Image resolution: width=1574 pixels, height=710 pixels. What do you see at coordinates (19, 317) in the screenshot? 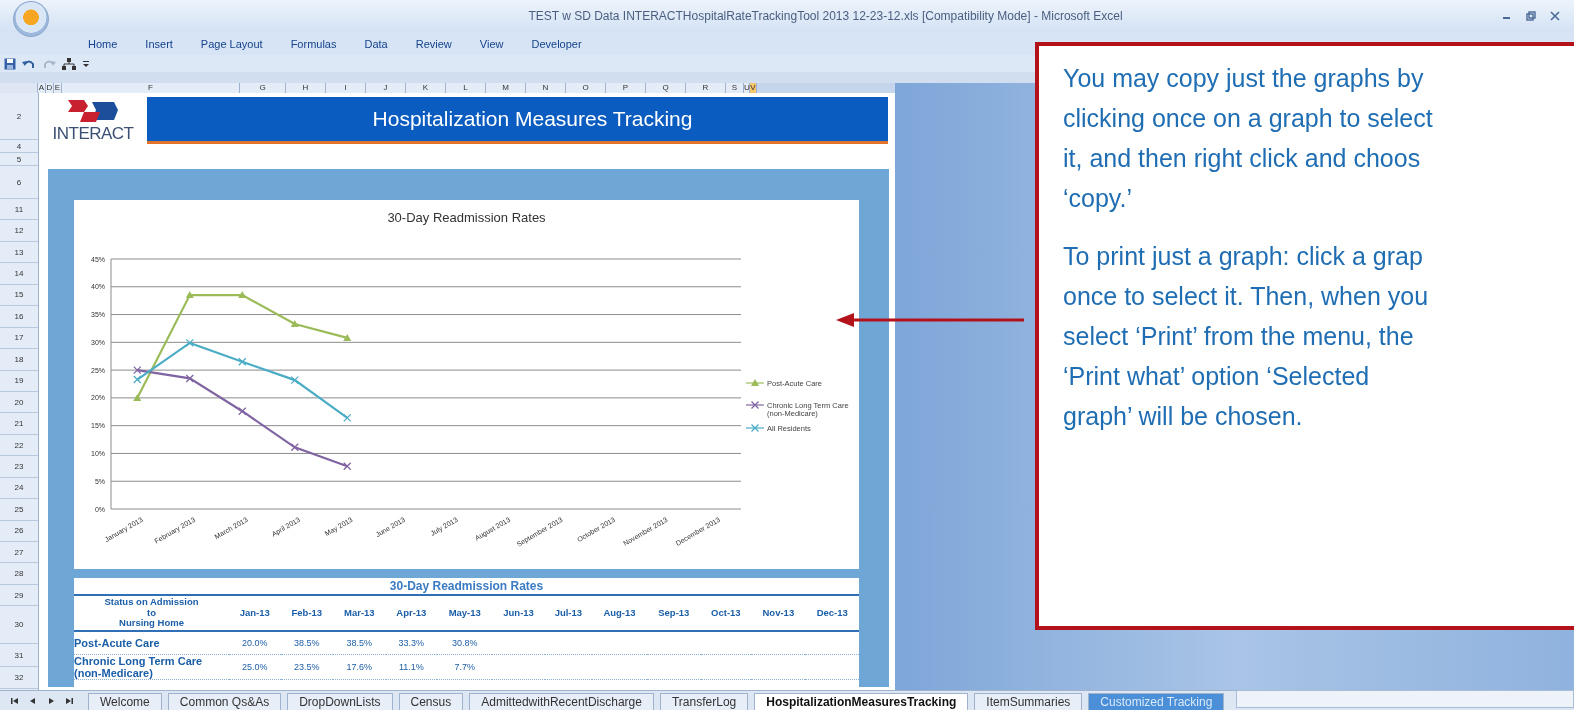
I see `row-header: 16` at bounding box center [19, 317].